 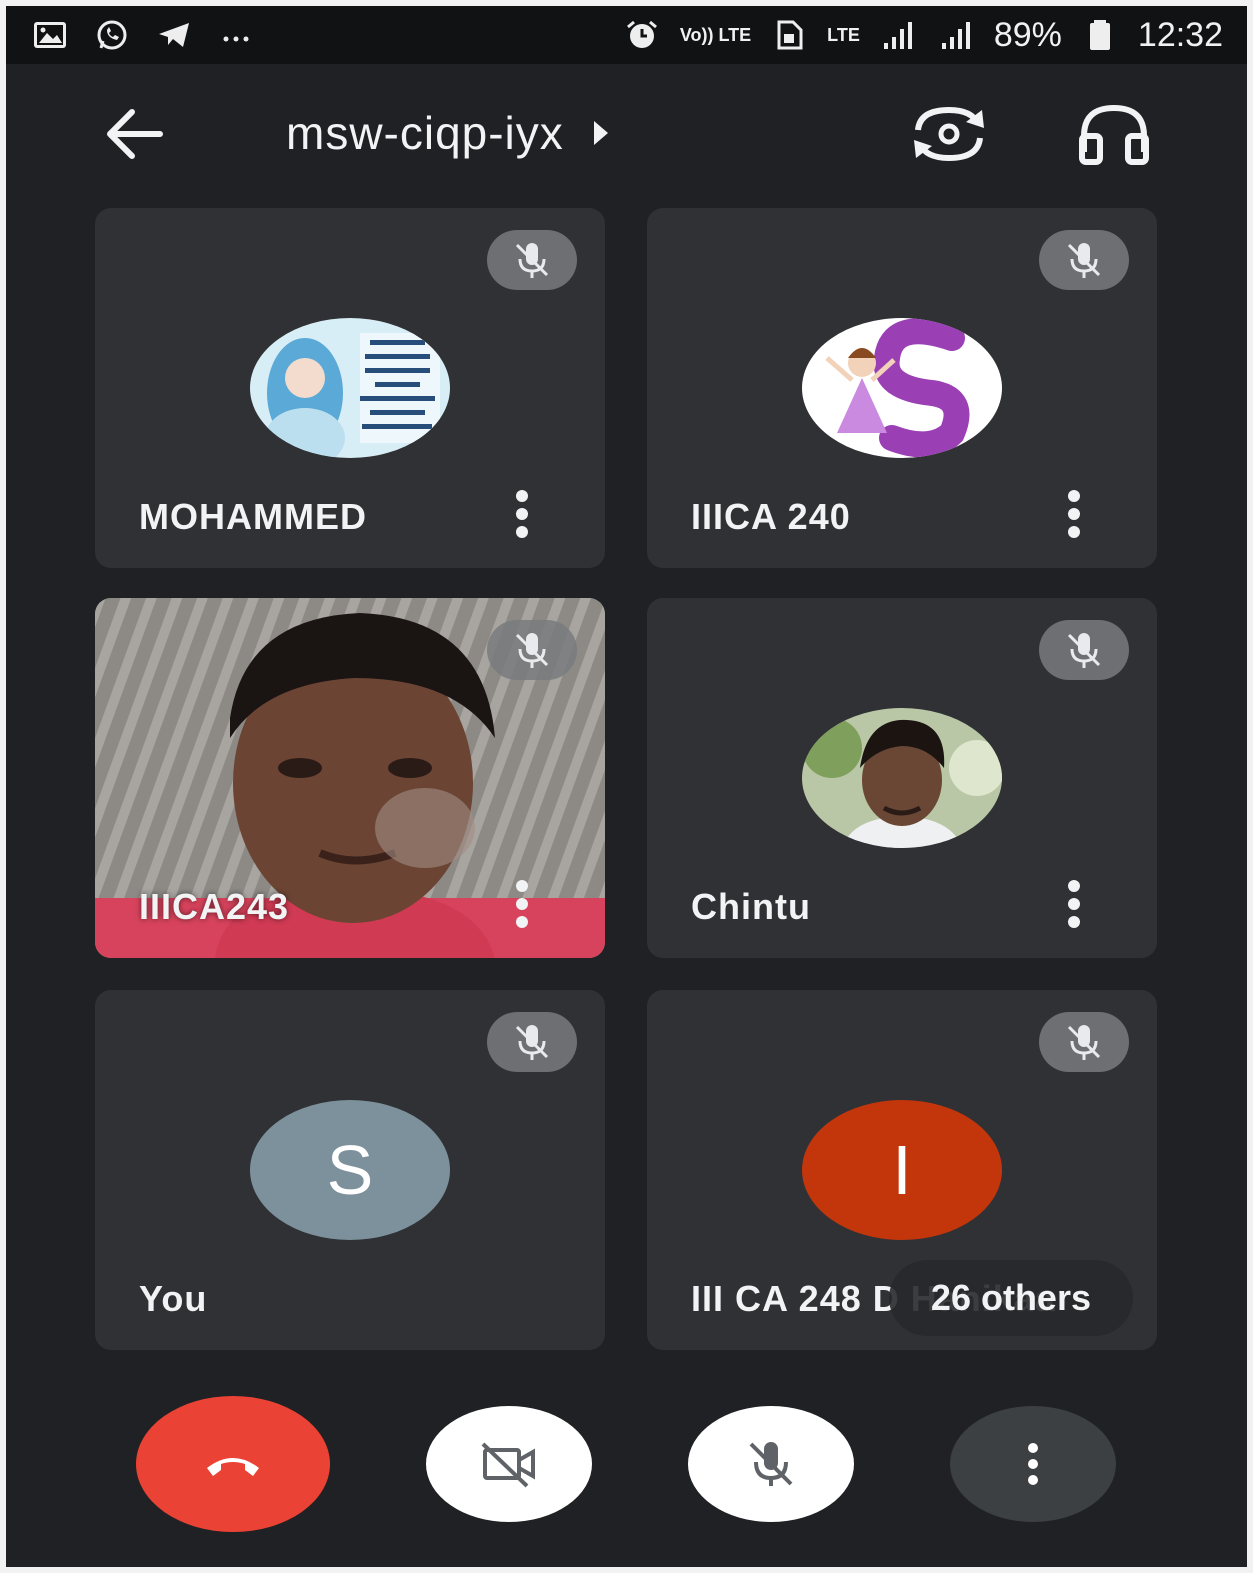 What do you see at coordinates (112, 35) in the screenshot?
I see `whatsapp-icon` at bounding box center [112, 35].